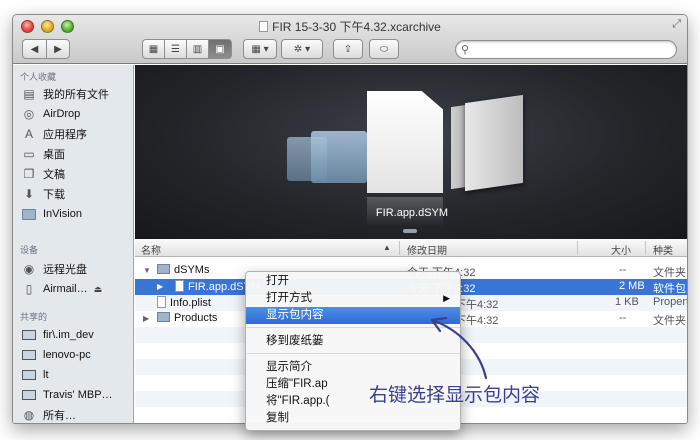 Image resolution: width=700 pixels, height=440 pixels. I want to click on window-title-bar: FIR 15-3-30 下午4.32.xcarchive, so click(350, 26).